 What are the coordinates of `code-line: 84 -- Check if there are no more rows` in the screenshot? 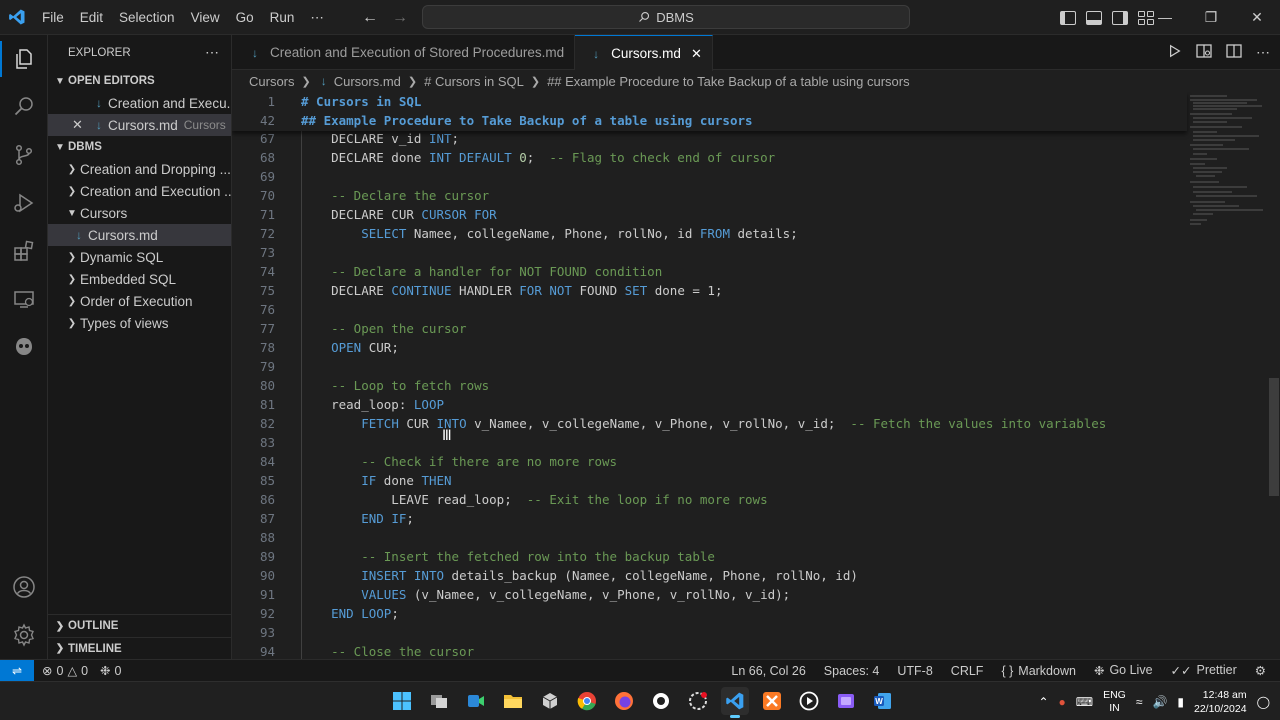 It's located at (712, 461).